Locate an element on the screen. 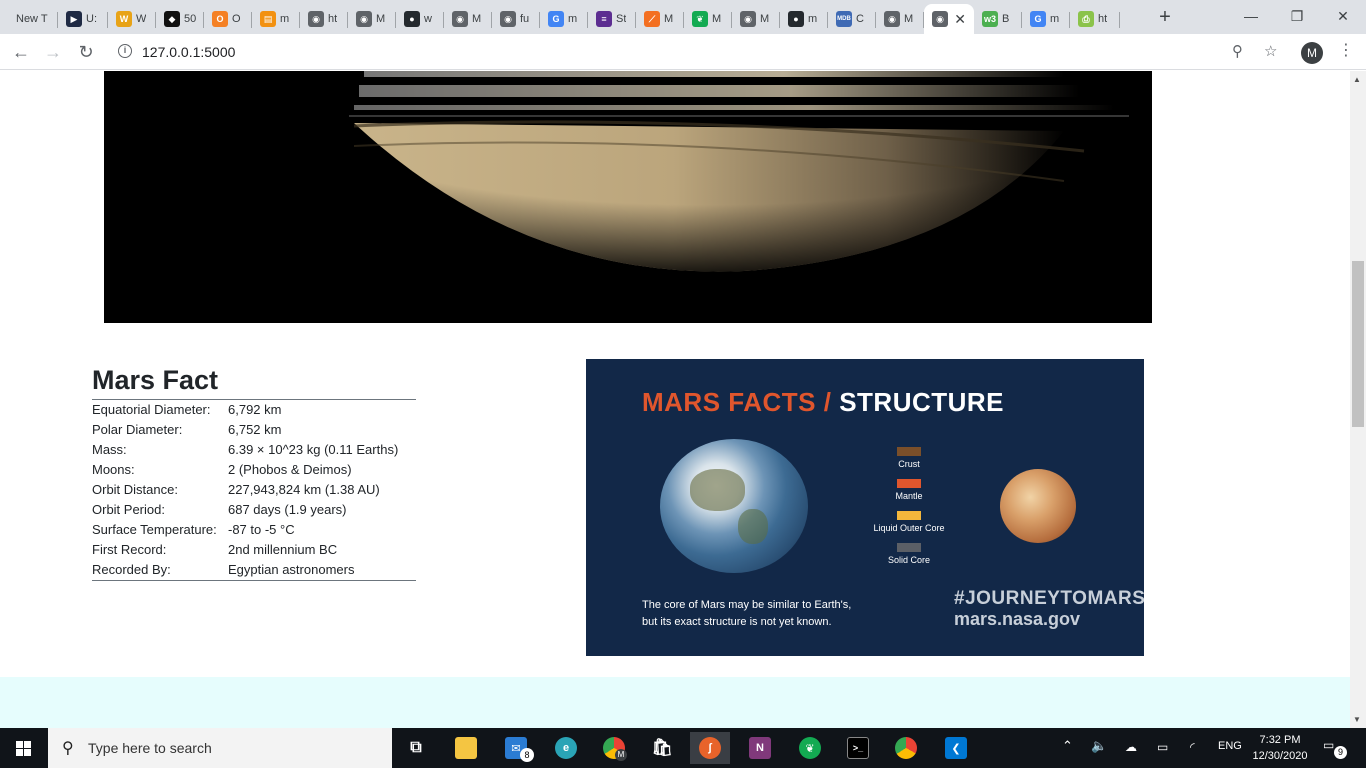  legend-label: Crust is located at coordinates (909, 464).